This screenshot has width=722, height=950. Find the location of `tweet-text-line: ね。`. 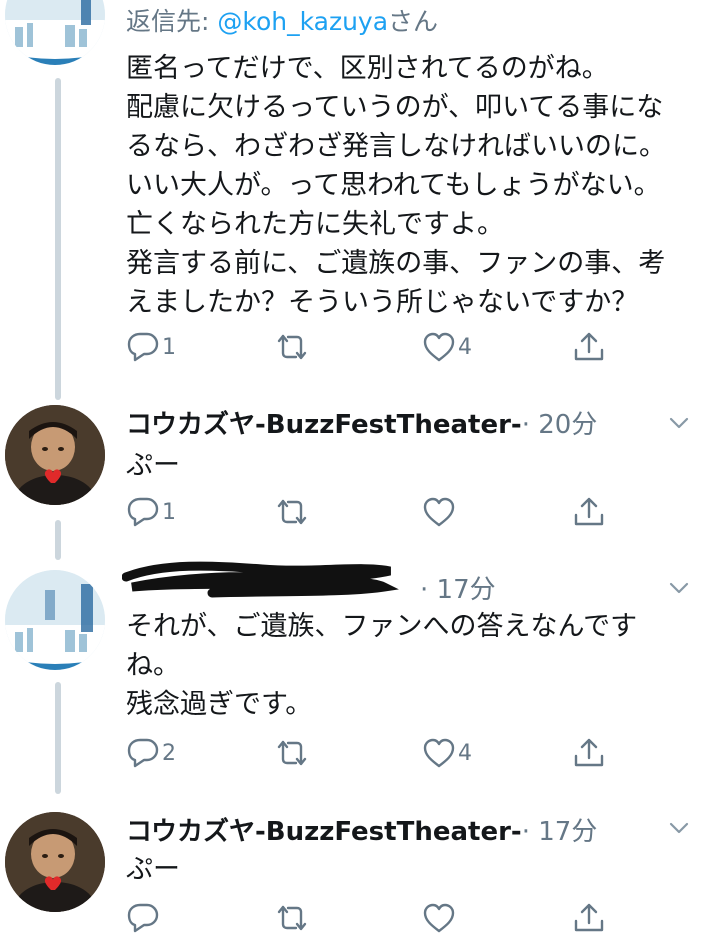

tweet-text-line: ね。 is located at coordinates (153, 665).